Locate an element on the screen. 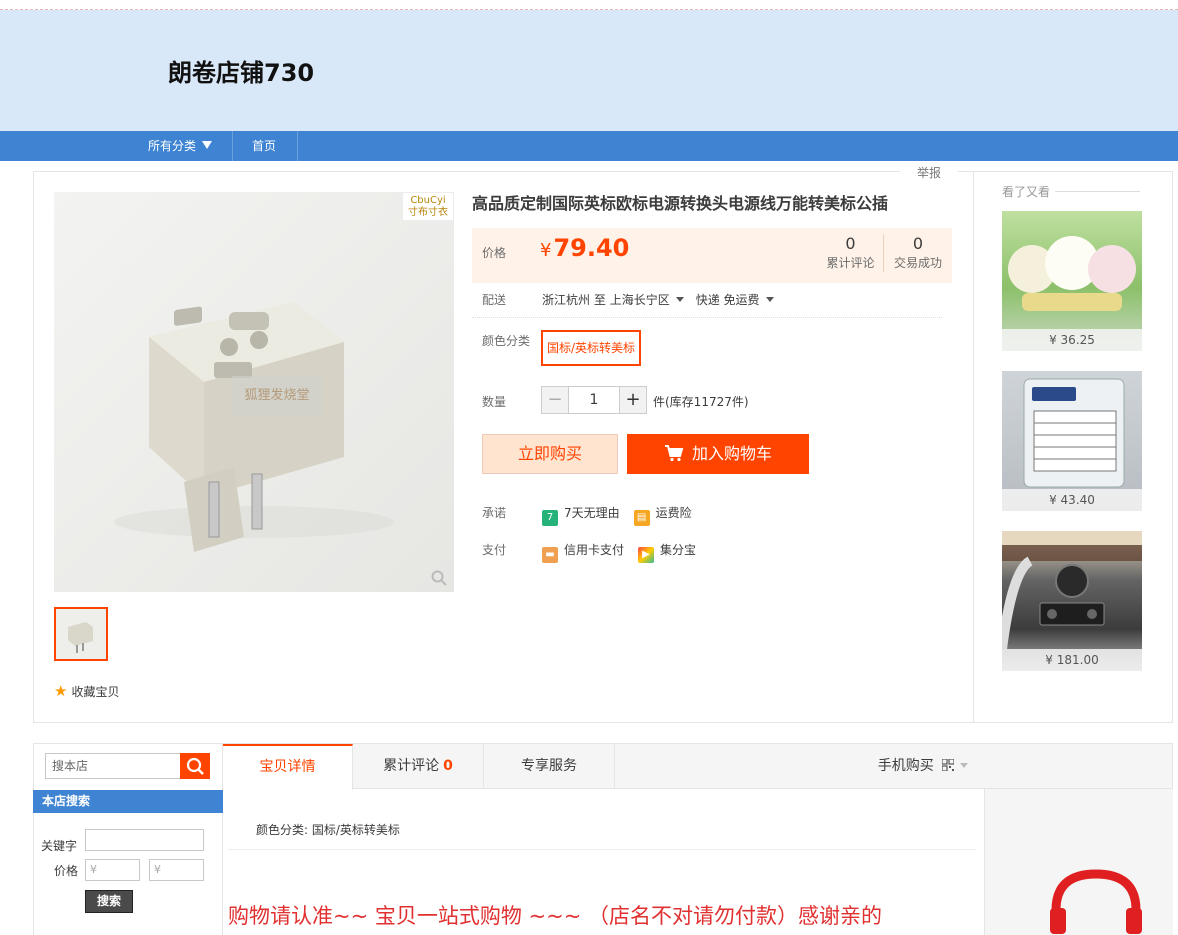 This screenshot has width=1178, height=935. review-count: 0 is located at coordinates (850, 243).